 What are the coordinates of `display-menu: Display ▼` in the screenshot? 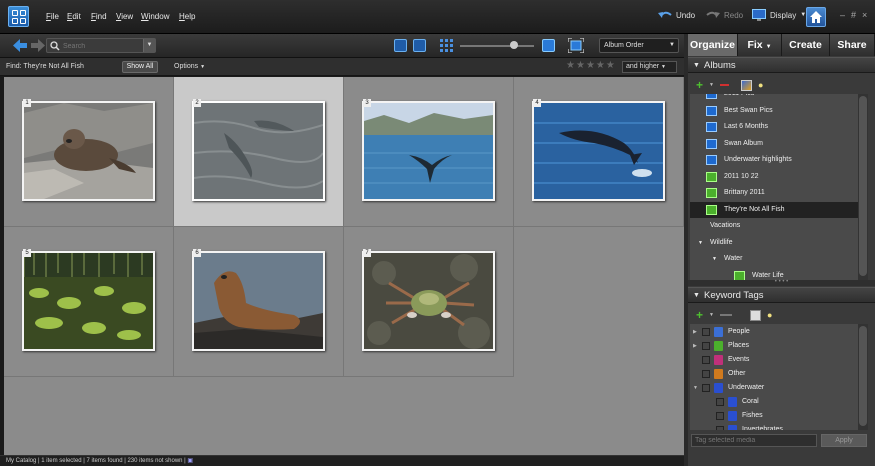 It's located at (779, 15).